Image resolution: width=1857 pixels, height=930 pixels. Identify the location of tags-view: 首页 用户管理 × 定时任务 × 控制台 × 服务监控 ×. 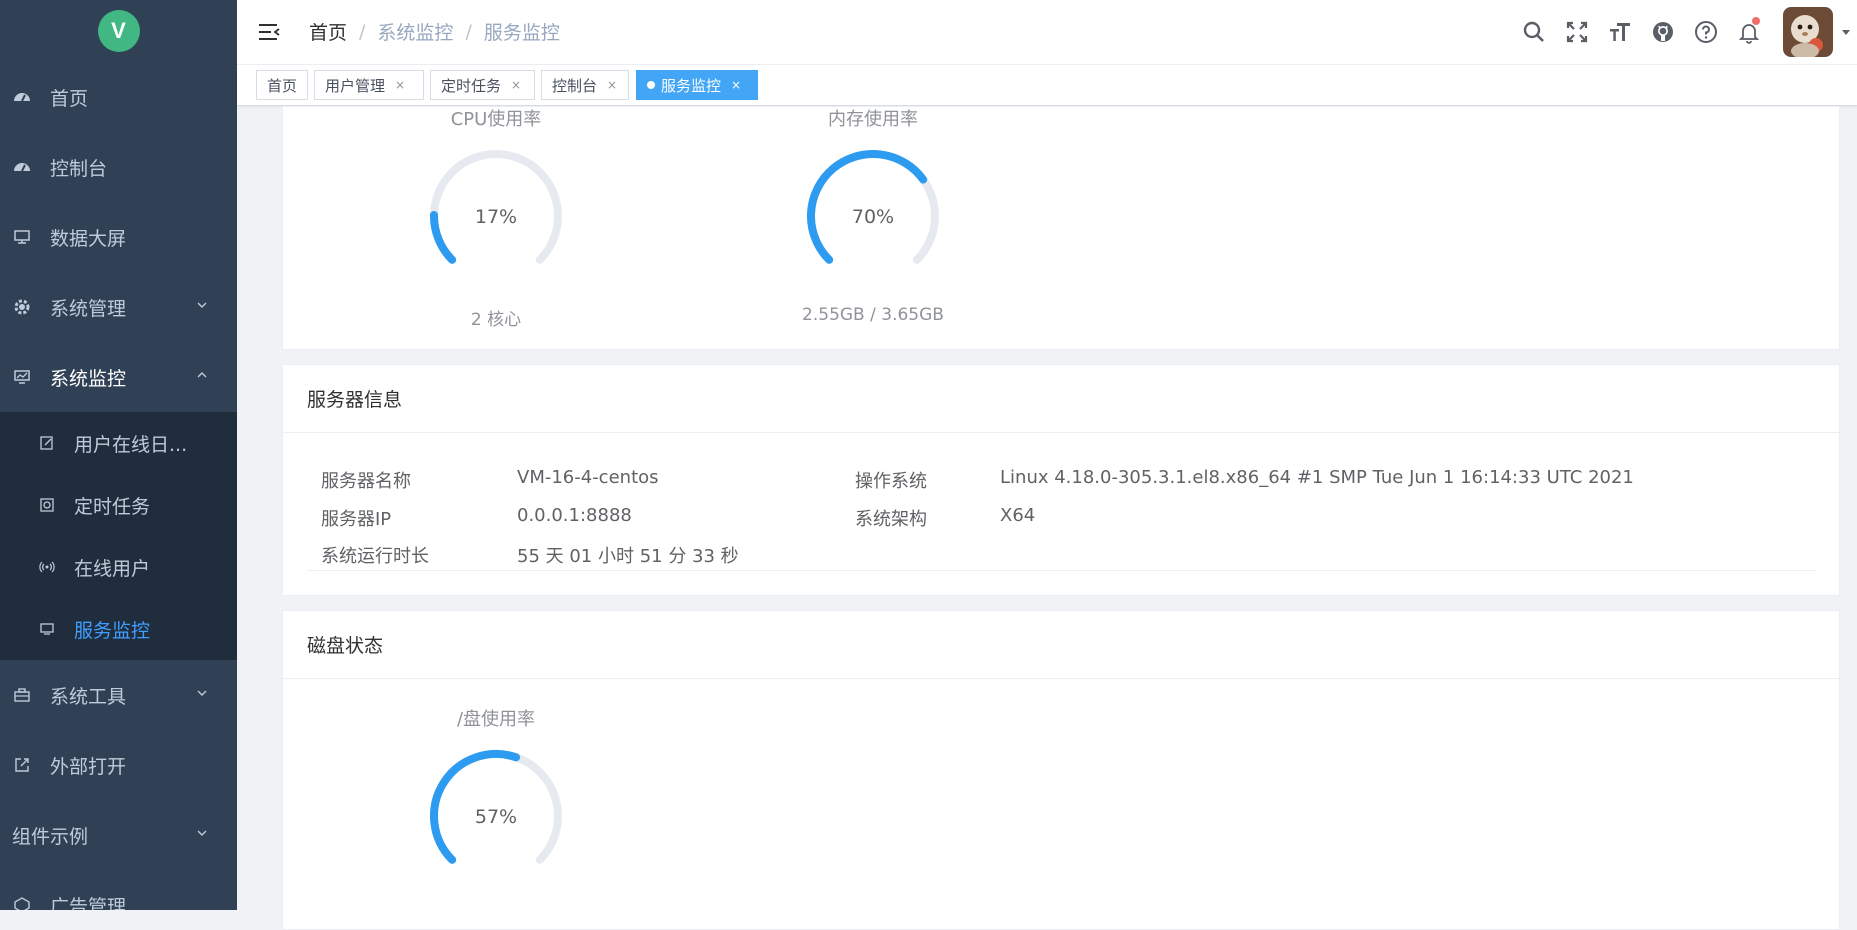
(1047, 85).